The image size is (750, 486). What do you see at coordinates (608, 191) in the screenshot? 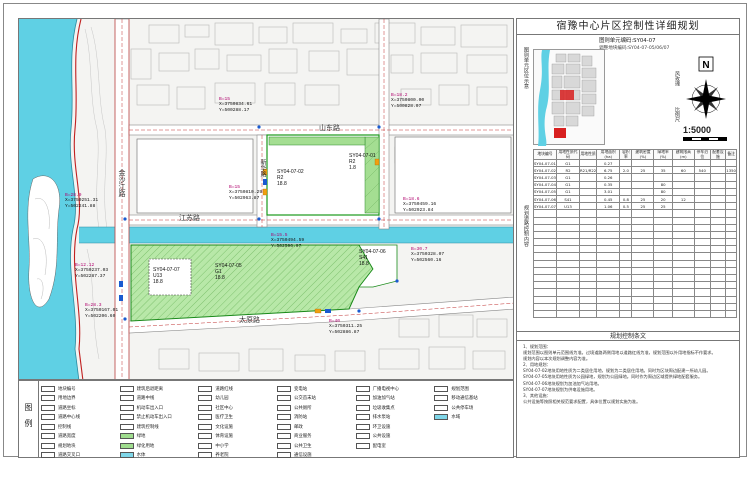
I see `table-cell: 3.01` at bounding box center [608, 191].